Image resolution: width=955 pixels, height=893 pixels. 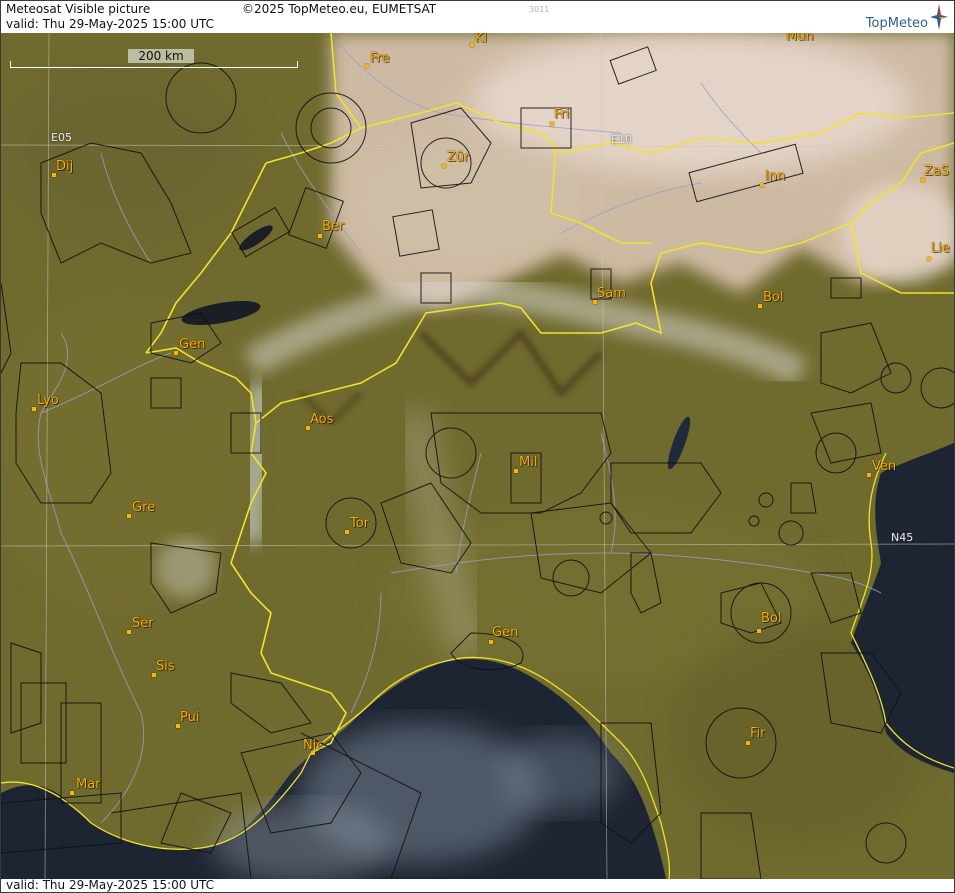 What do you see at coordinates (773, 297) in the screenshot?
I see `city-label-bol-north: Bol` at bounding box center [773, 297].